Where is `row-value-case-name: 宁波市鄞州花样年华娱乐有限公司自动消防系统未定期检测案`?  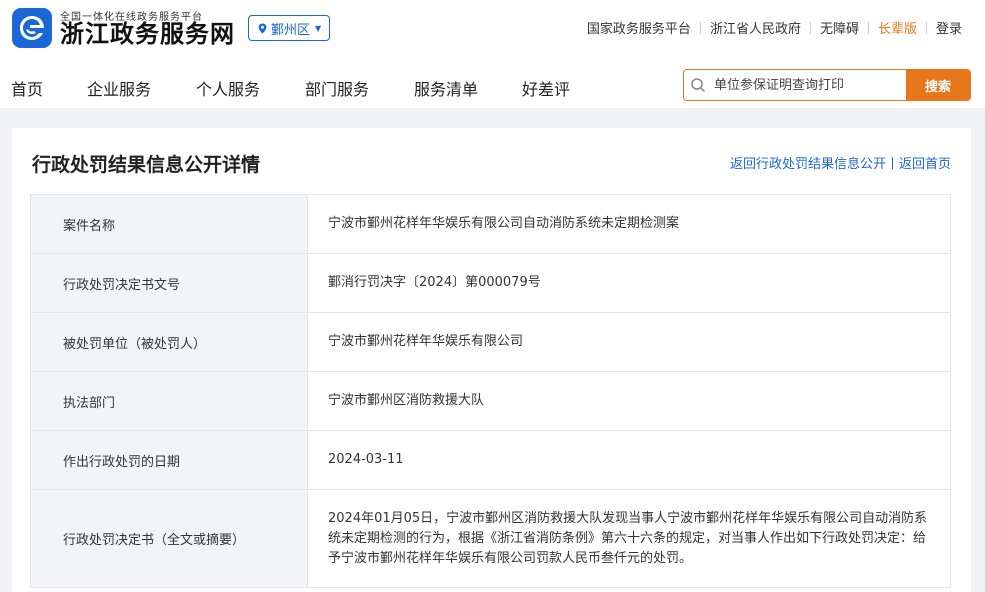 row-value-case-name: 宁波市鄞州花样年华娱乐有限公司自动消防系统未定期检测案 is located at coordinates (504, 223).